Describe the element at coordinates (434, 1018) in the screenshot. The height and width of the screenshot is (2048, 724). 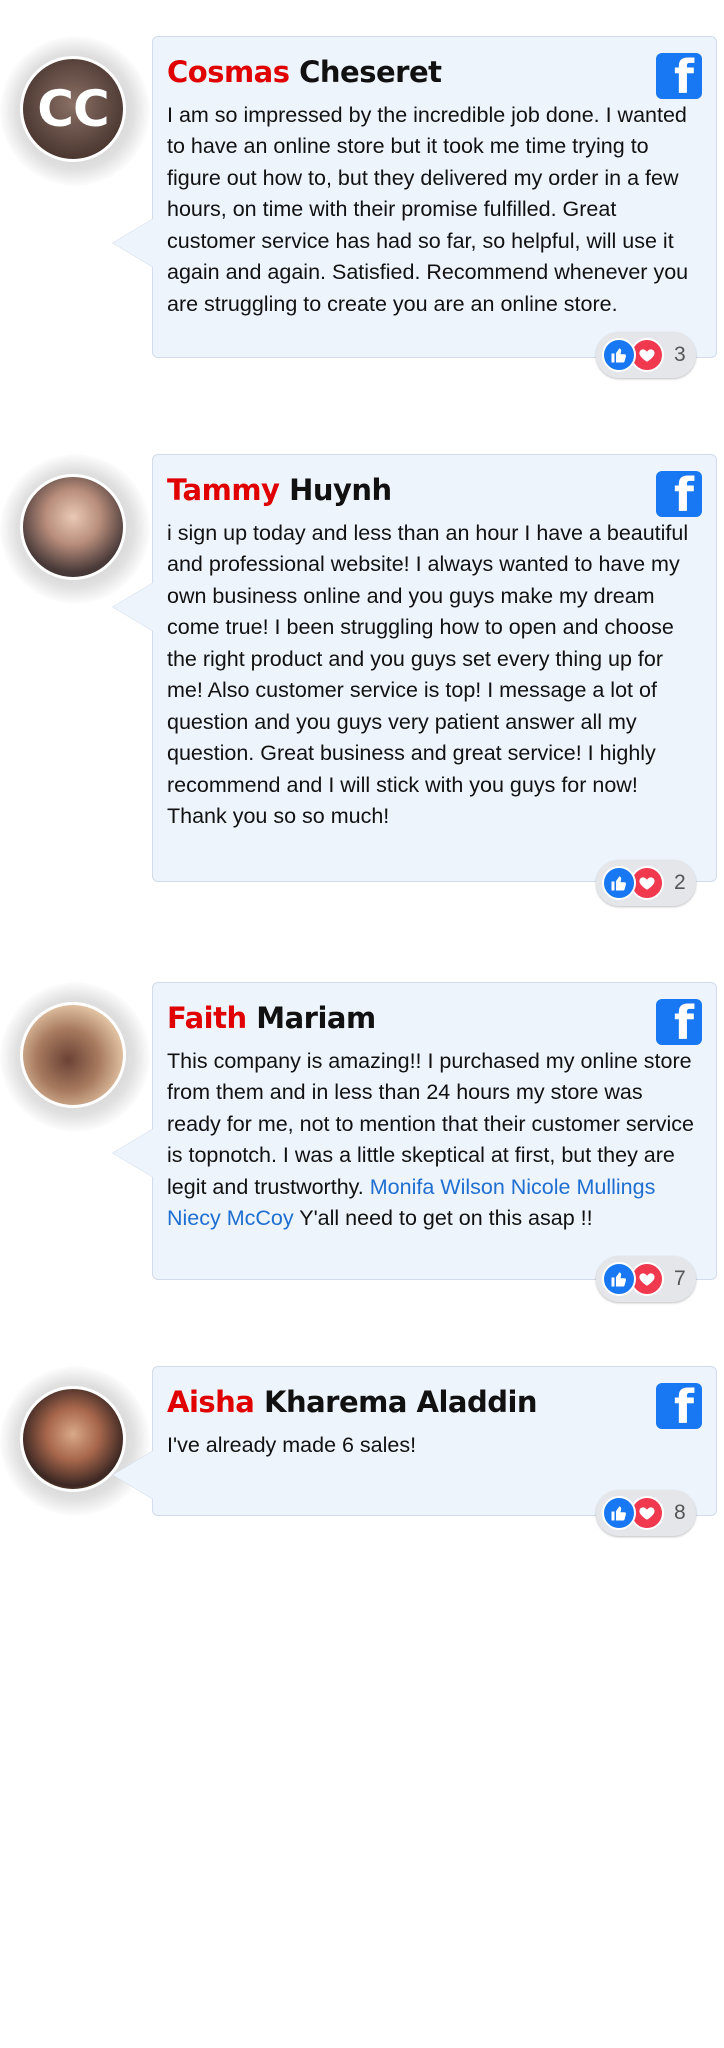
I see `reviewer-name: Faith Mariam` at that location.